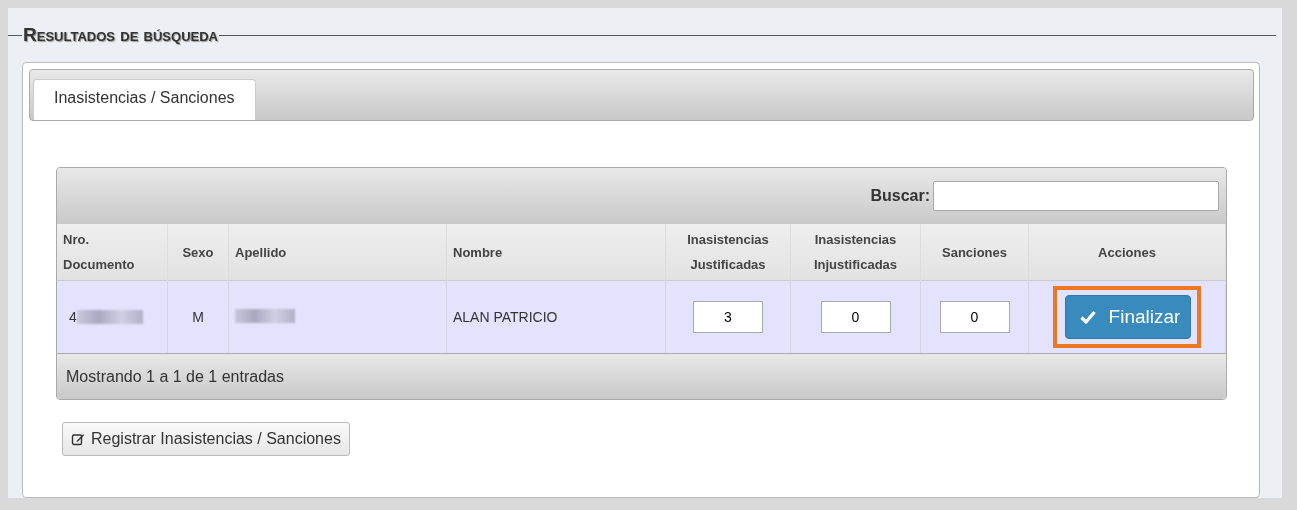 This screenshot has width=1297, height=510. I want to click on search-field, so click(1076, 196).